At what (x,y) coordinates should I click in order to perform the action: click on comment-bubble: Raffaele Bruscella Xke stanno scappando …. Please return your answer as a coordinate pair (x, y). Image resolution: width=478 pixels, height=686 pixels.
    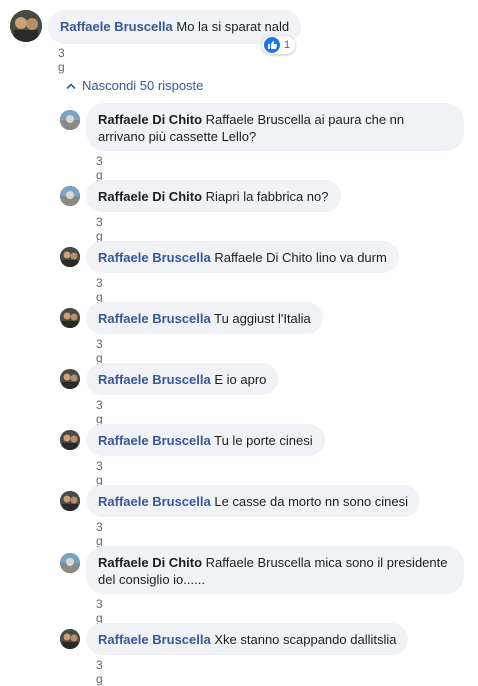
    Looking at the image, I should click on (247, 639).